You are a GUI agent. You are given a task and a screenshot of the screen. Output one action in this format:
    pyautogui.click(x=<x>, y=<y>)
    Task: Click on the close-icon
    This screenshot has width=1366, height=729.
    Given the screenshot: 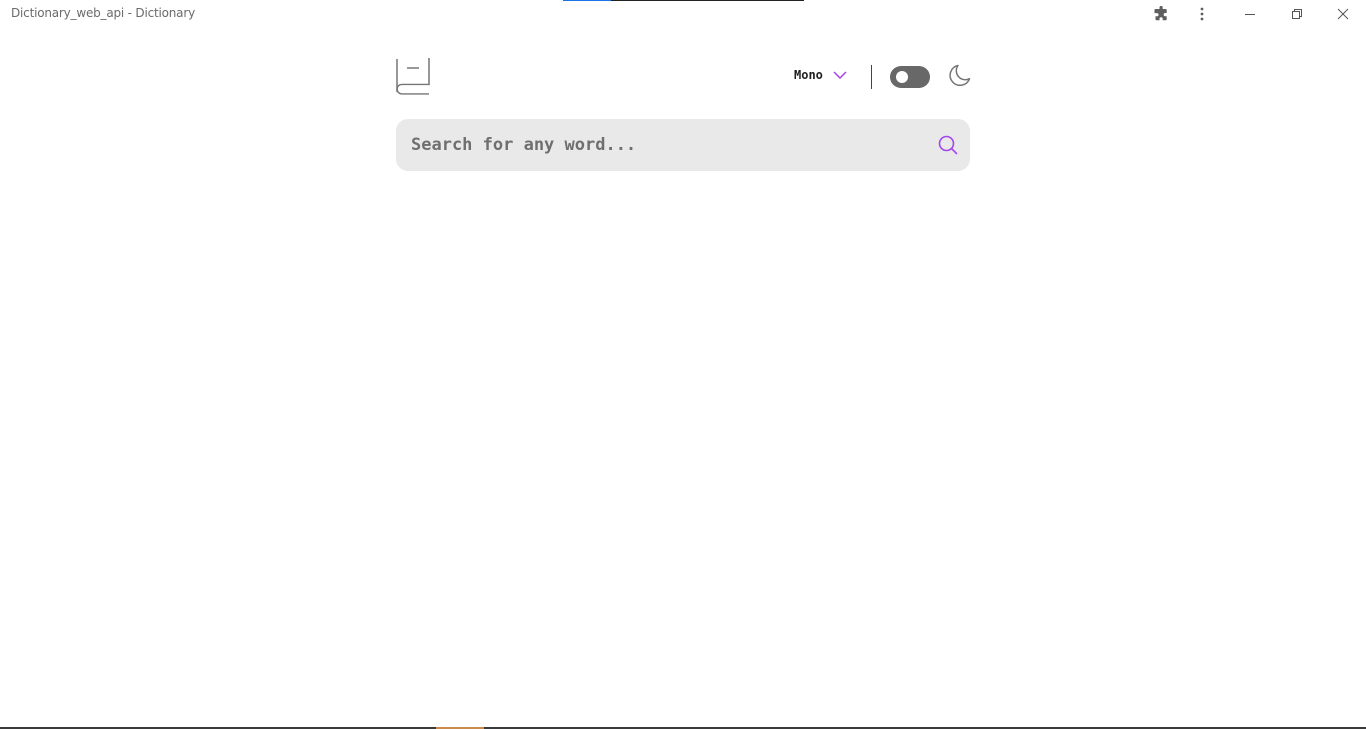 What is the action you would take?
    pyautogui.click(x=1343, y=14)
    